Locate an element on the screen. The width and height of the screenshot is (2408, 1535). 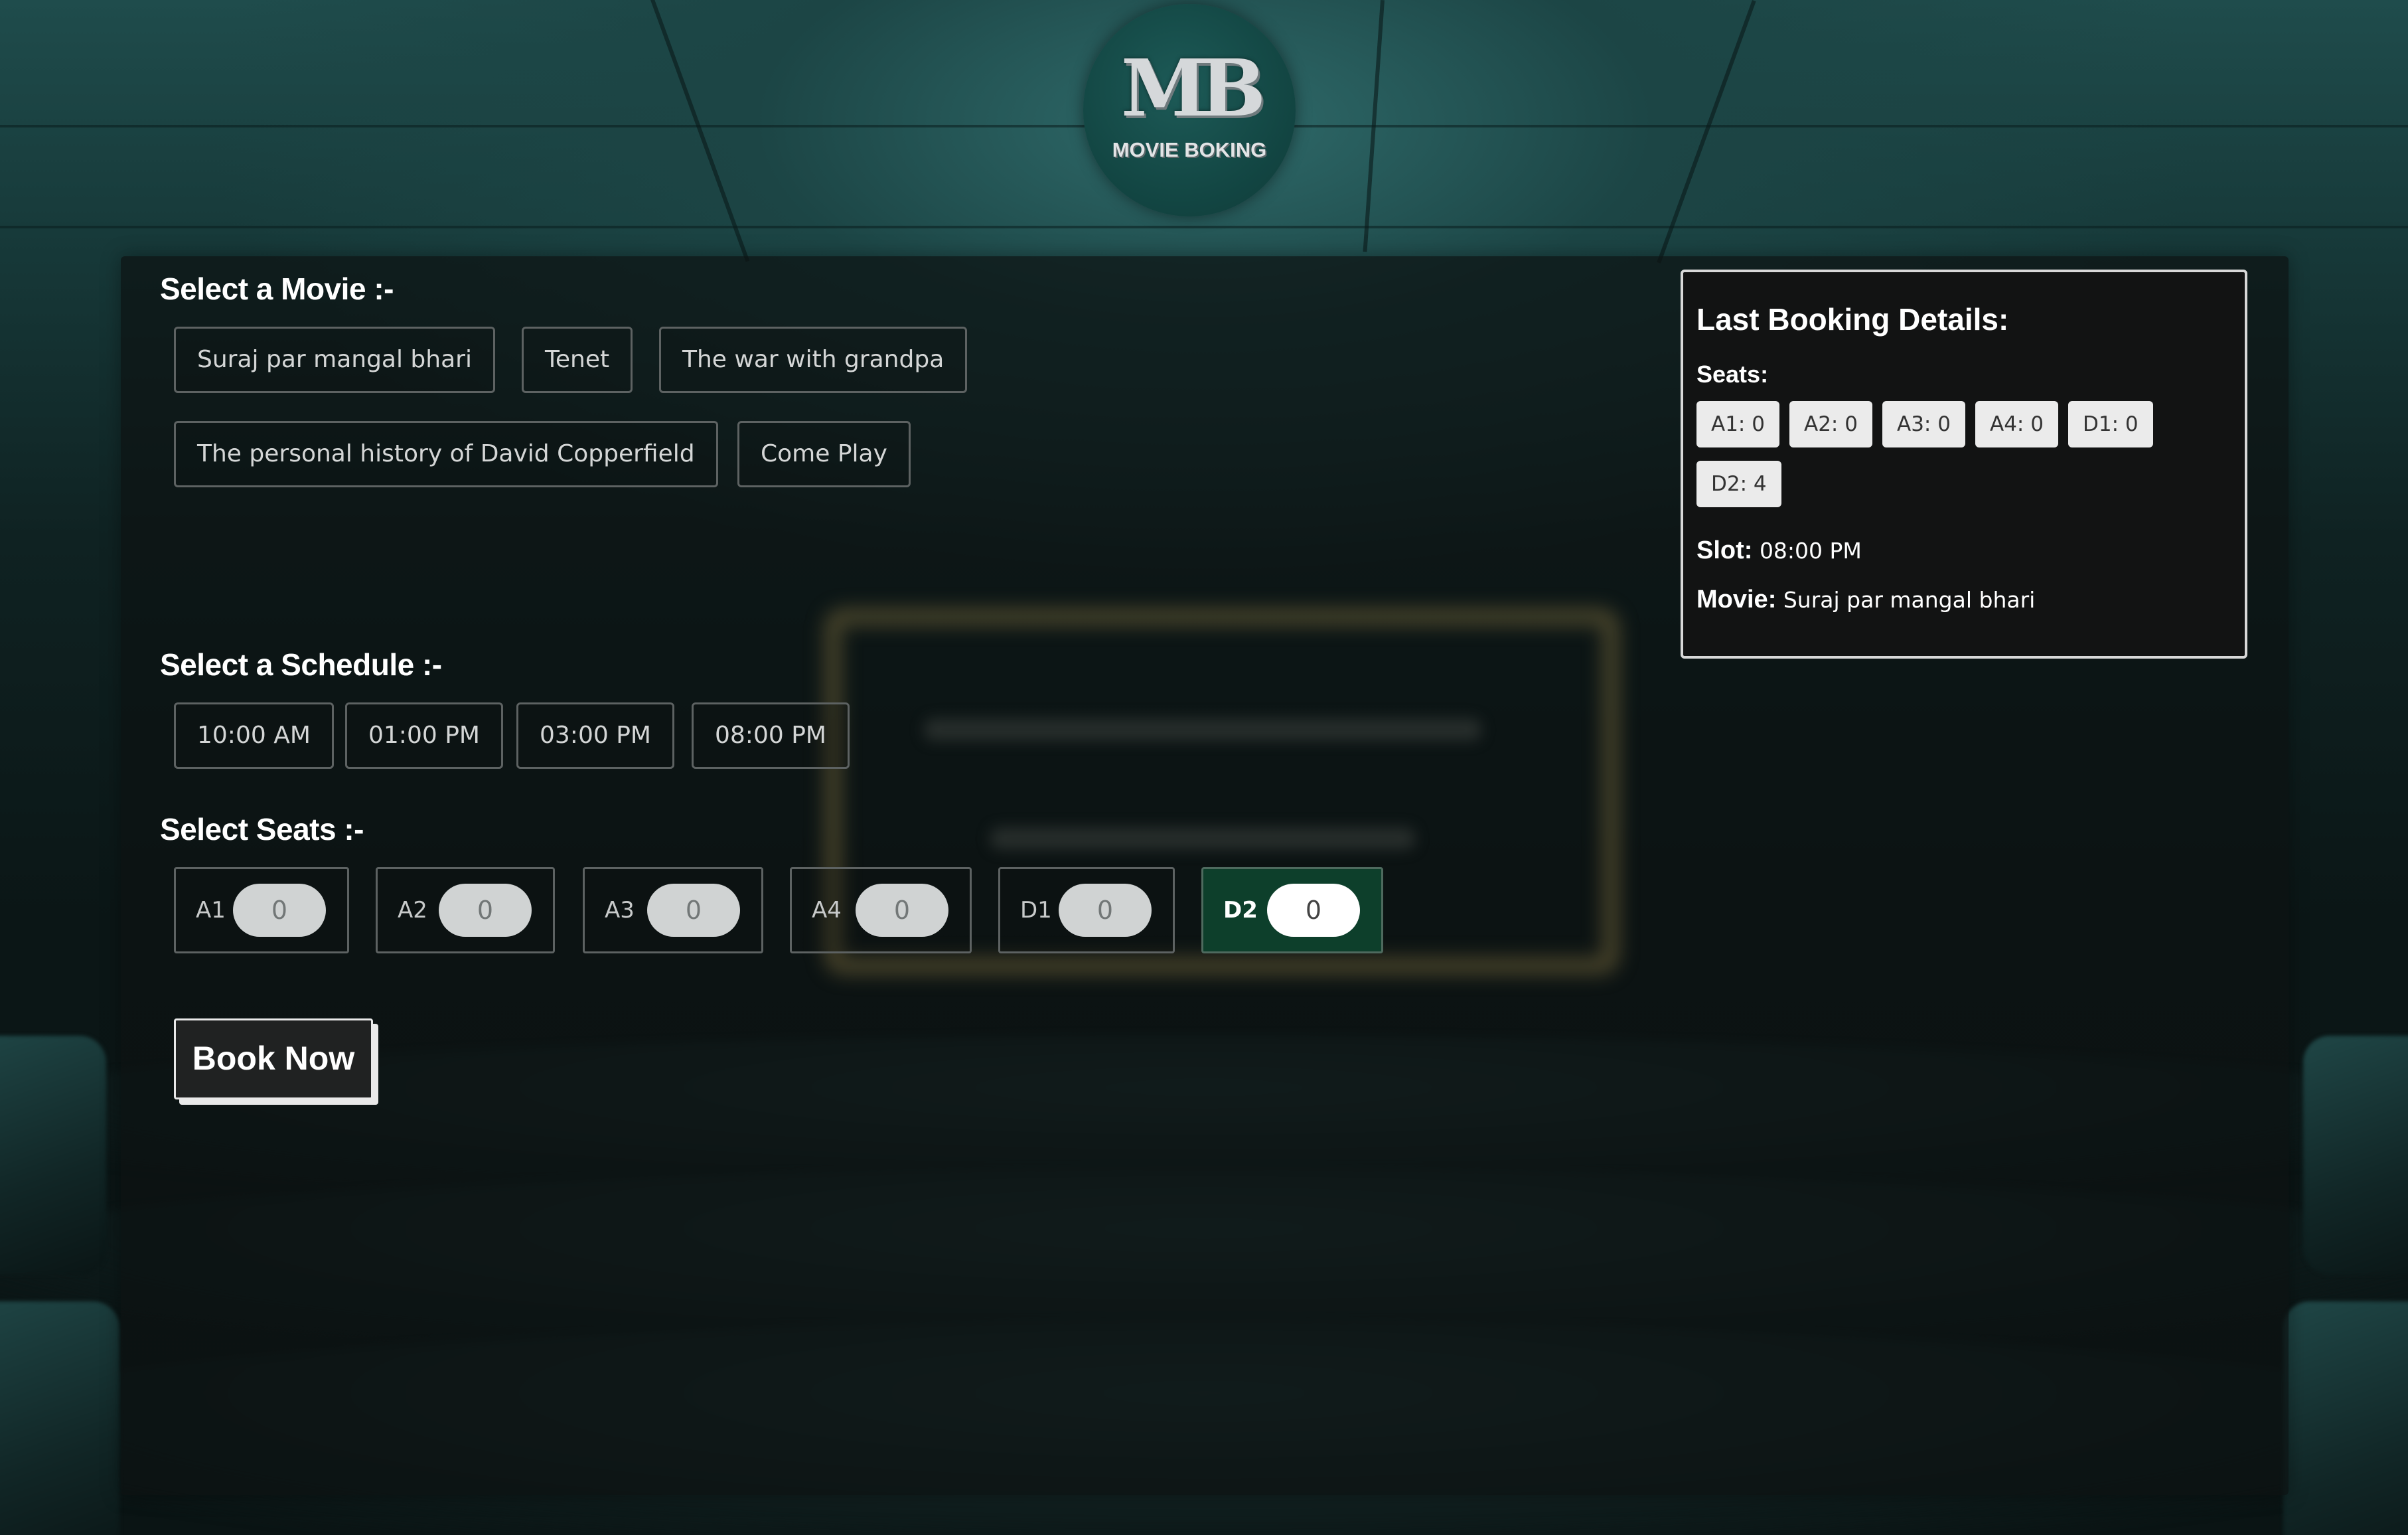
seat-d2: D2 0 is located at coordinates (1292, 910).